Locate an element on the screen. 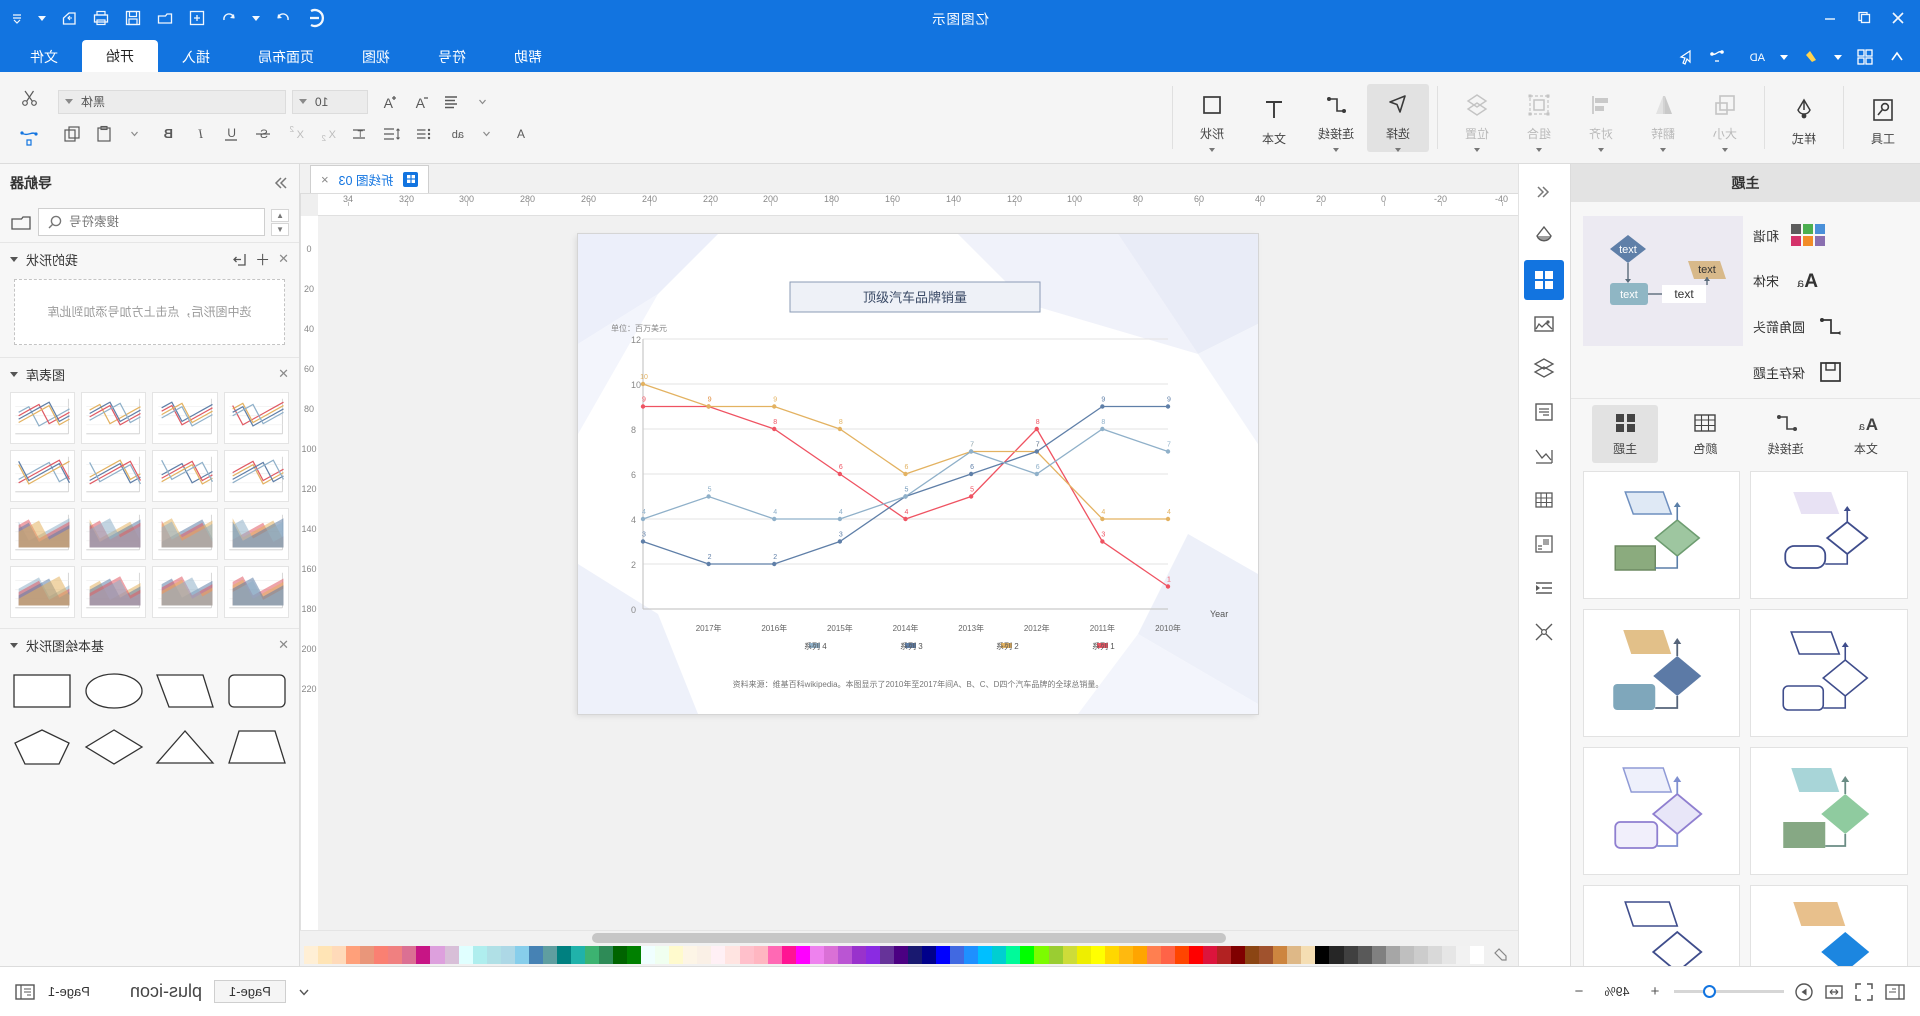 Image resolution: width=1920 pixels, height=1016 pixels. italic-icon: I is located at coordinates (199, 134).